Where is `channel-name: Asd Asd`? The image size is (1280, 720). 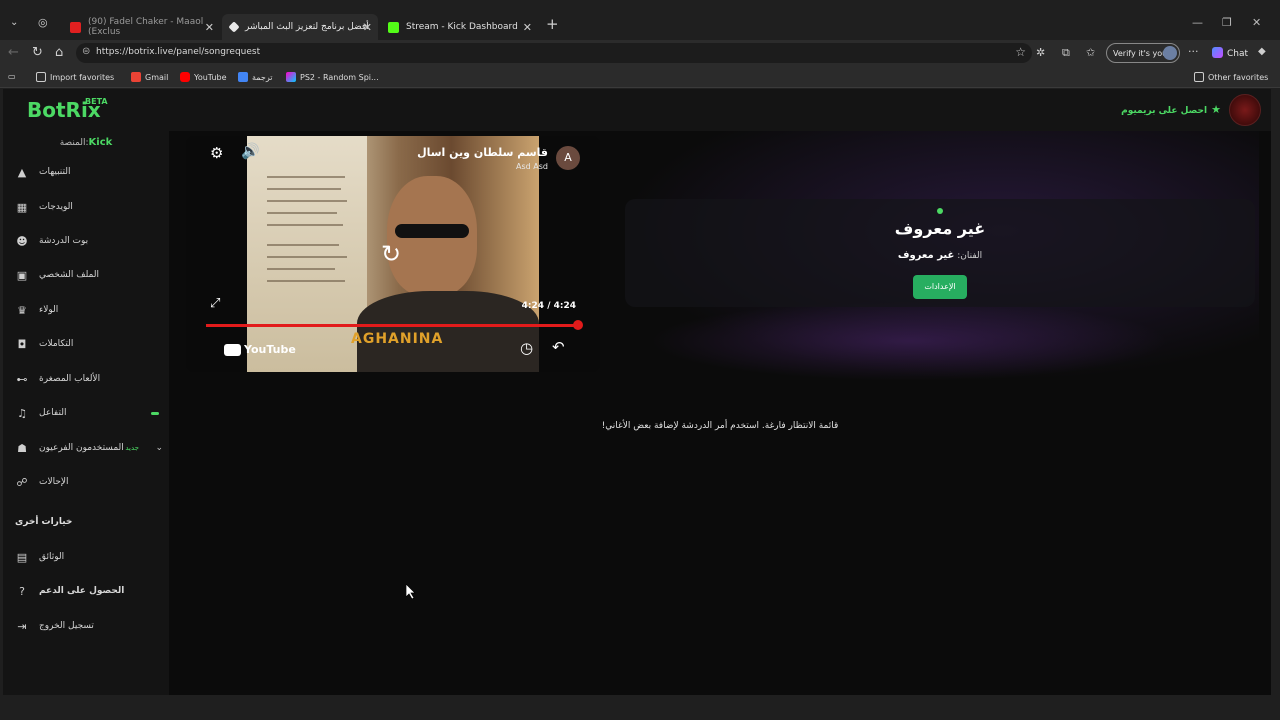
channel-name: Asd Asd is located at coordinates (532, 166).